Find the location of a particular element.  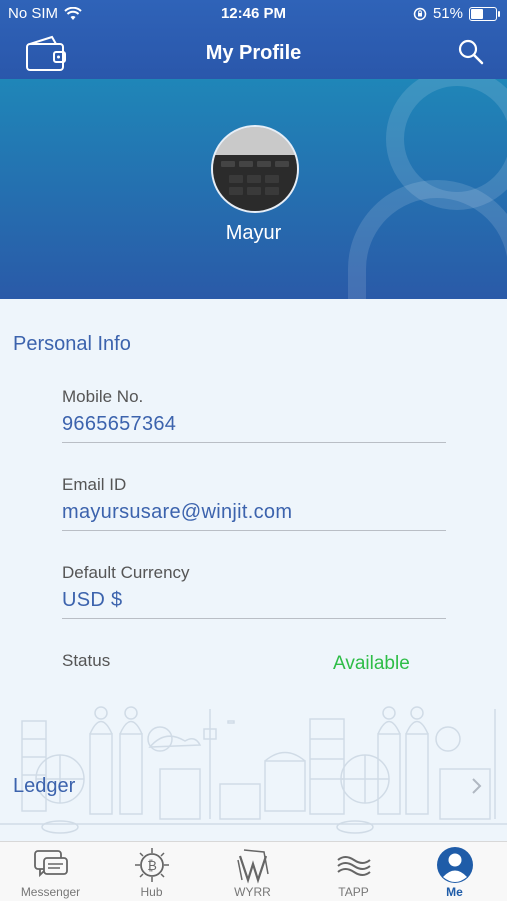

status-bar: No SIM 12:46 PM 51% is located at coordinates (253, 14).